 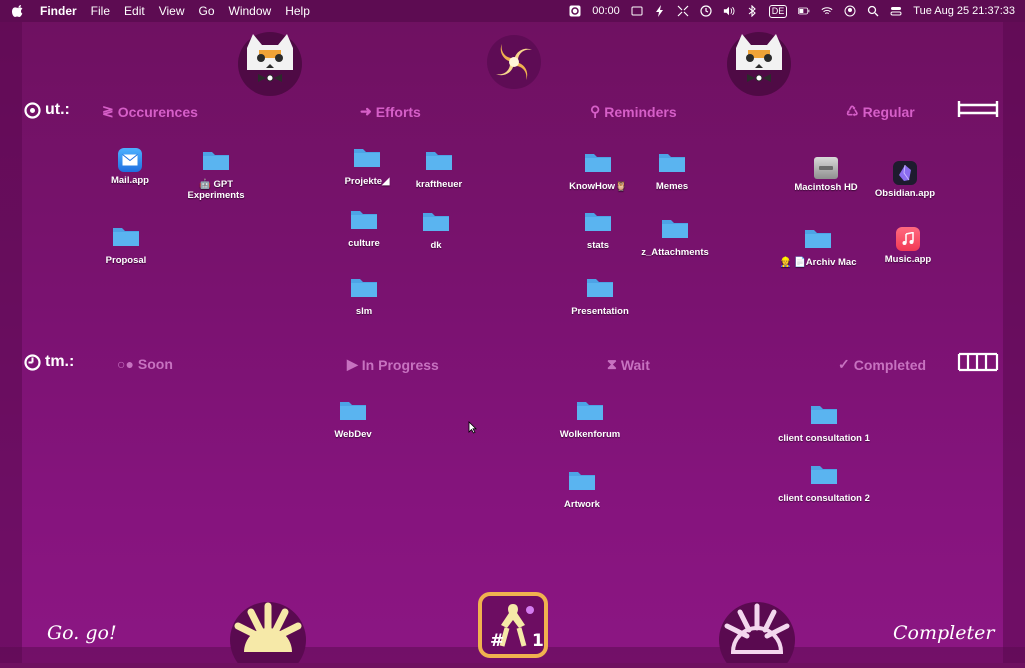 What do you see at coordinates (216, 175) in the screenshot?
I see `desktop-icon-gpt-experiments: 🤖 GPT Experiments` at bounding box center [216, 175].